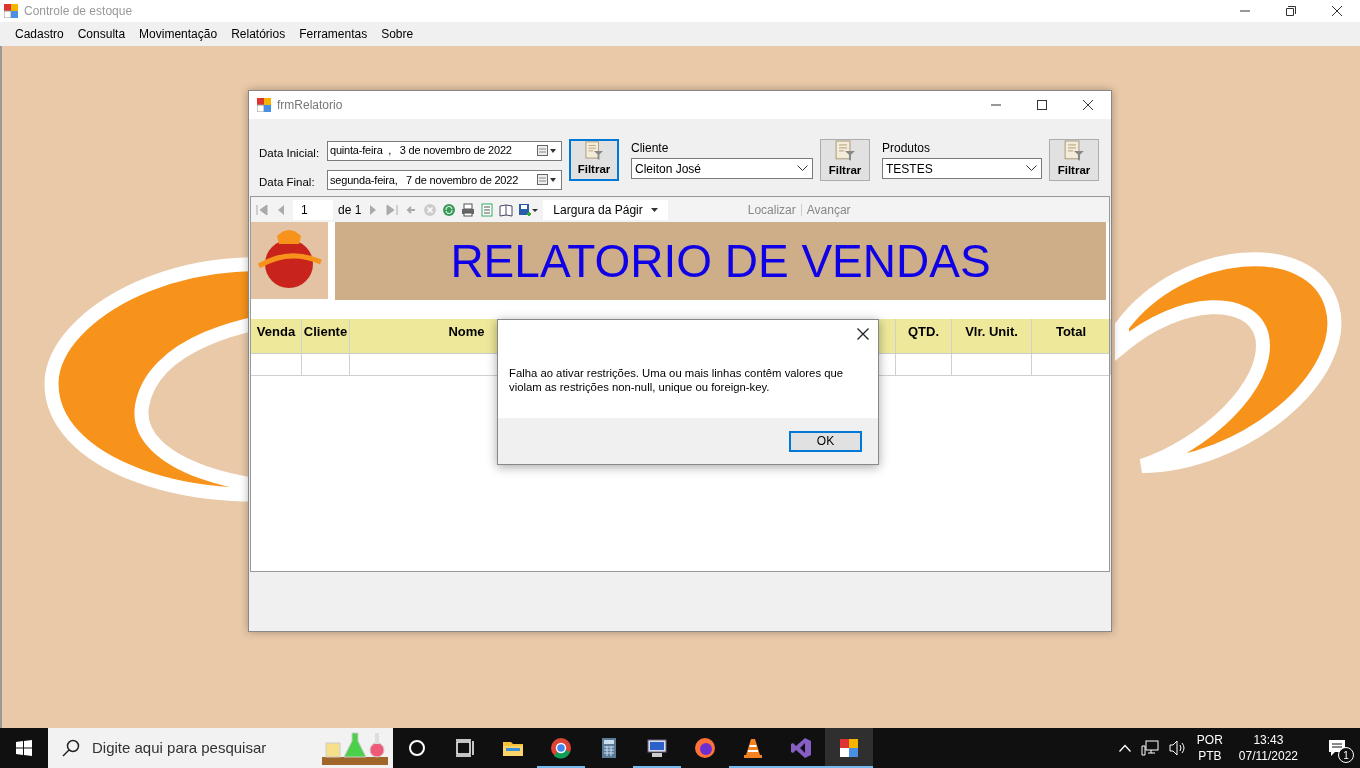  What do you see at coordinates (1177, 748) in the screenshot?
I see `volume-icon` at bounding box center [1177, 748].